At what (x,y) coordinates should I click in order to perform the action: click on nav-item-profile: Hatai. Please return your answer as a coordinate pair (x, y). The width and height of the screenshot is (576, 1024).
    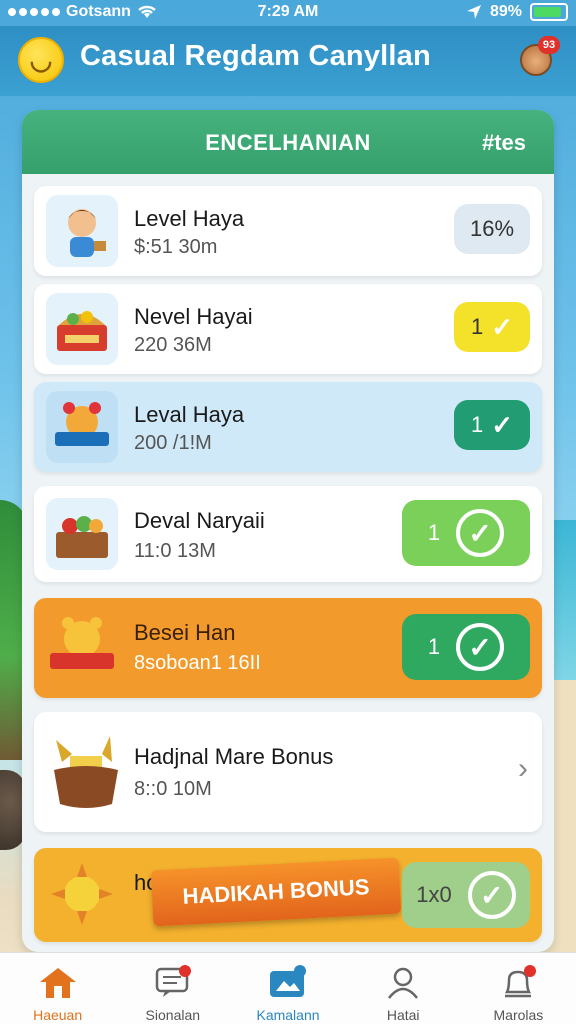
    Looking at the image, I should click on (403, 988).